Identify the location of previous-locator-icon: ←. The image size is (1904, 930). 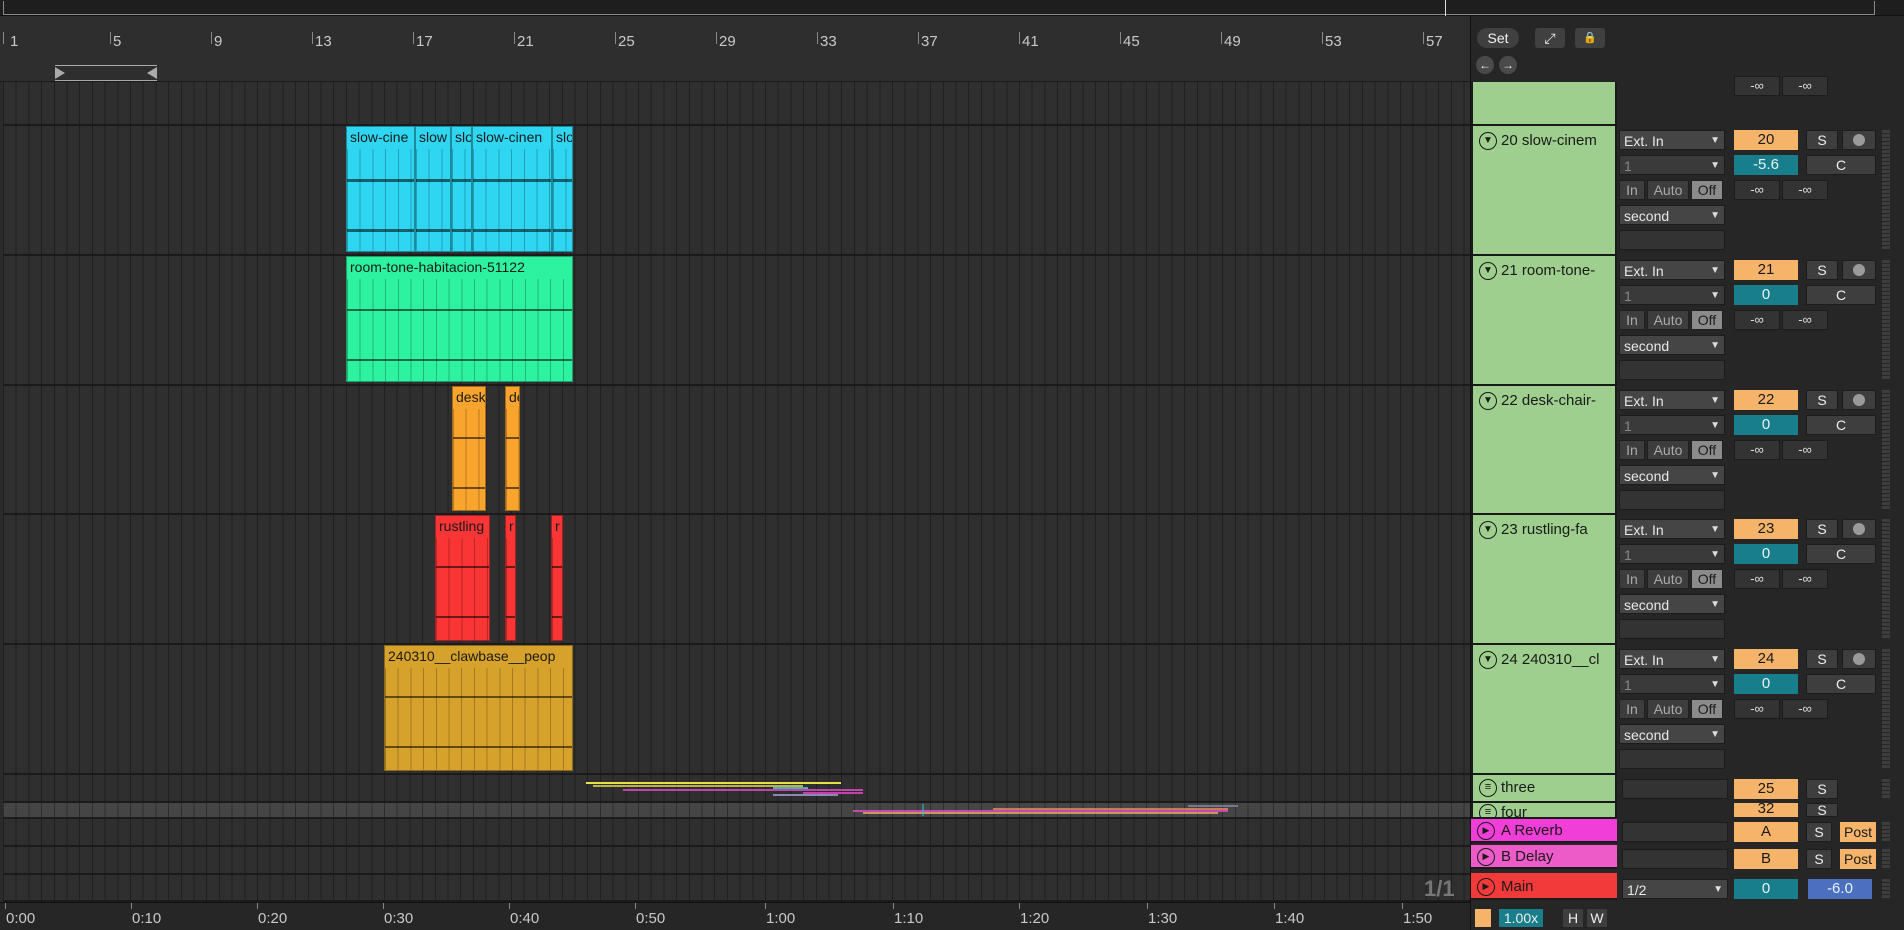
(1485, 65).